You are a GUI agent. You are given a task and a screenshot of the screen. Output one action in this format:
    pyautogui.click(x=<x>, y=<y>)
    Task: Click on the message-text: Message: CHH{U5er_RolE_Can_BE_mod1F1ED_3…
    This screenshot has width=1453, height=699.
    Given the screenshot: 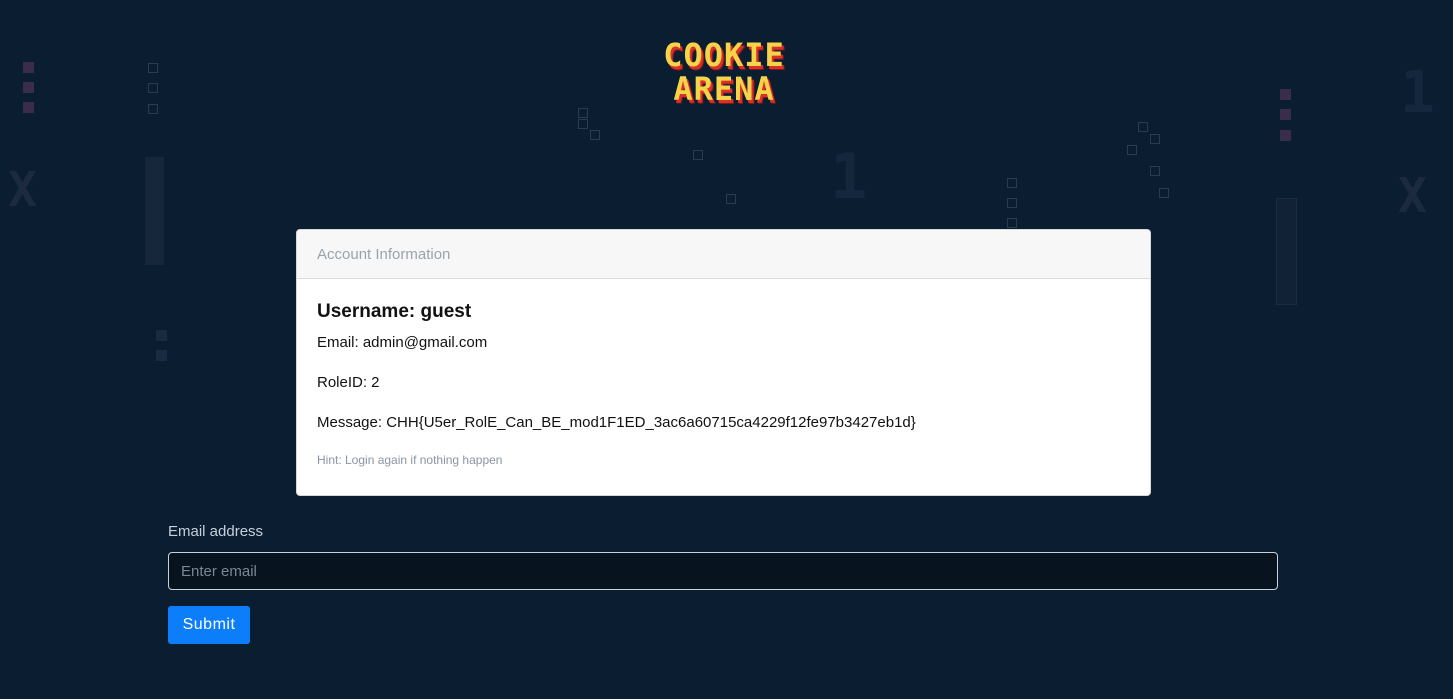 What is the action you would take?
    pyautogui.click(x=616, y=422)
    